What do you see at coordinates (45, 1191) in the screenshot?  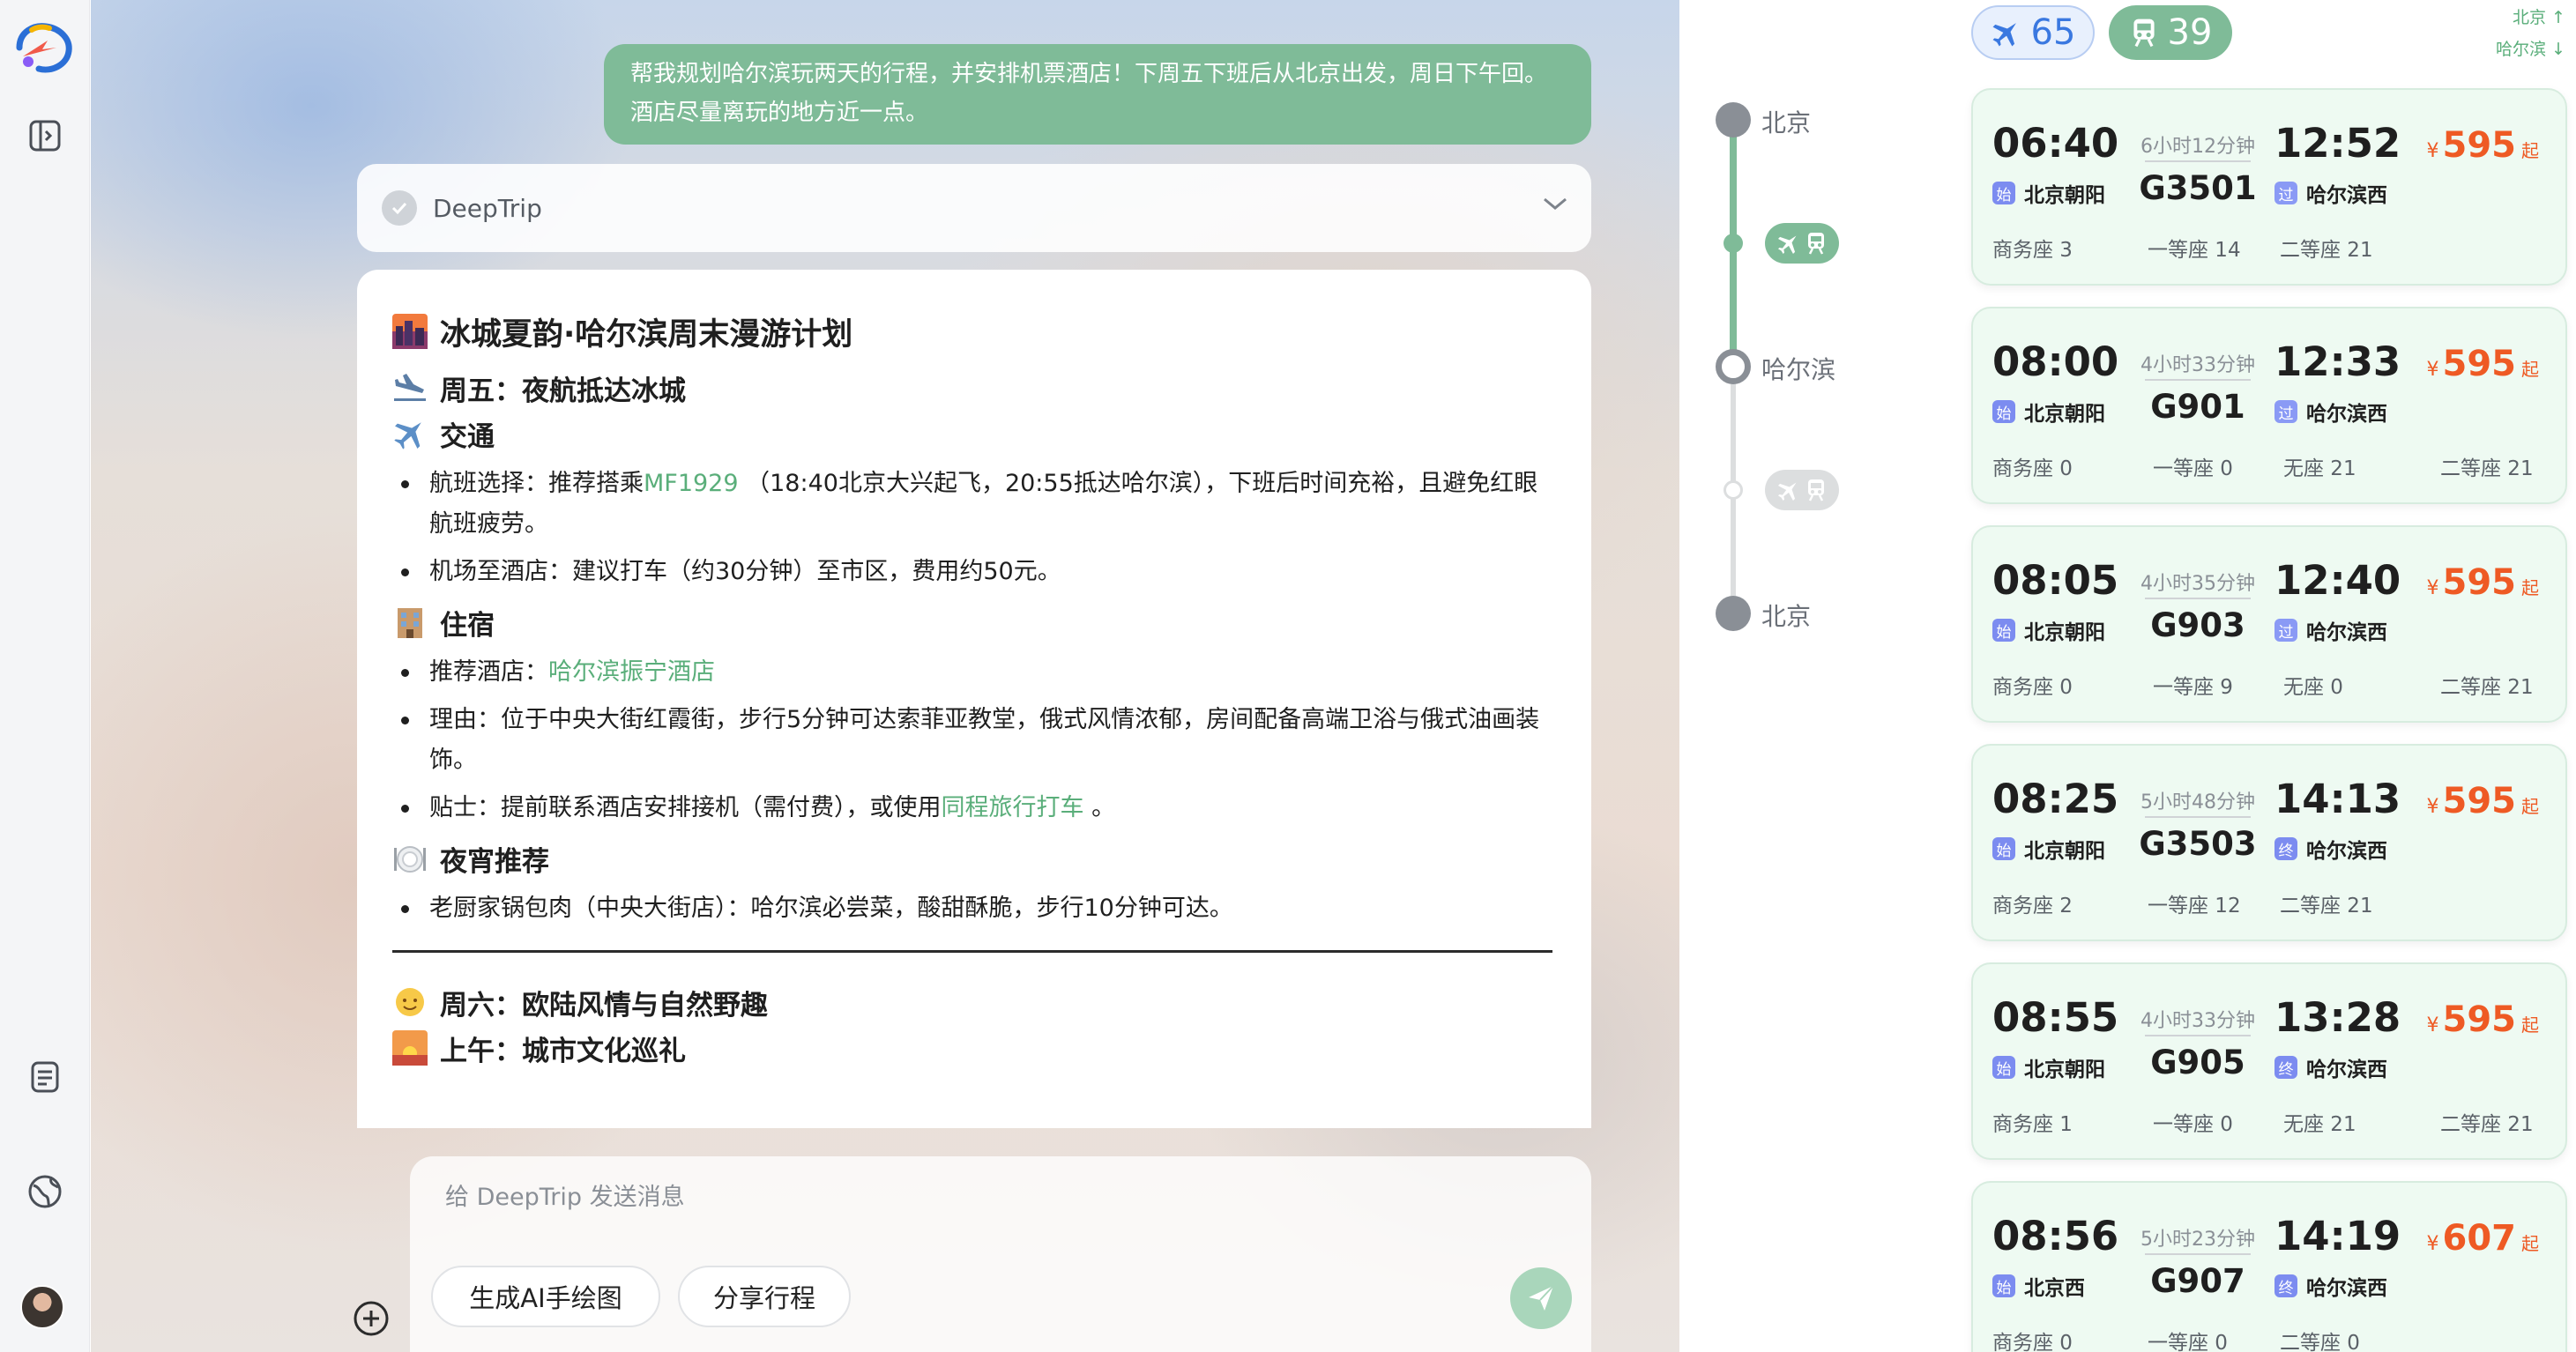 I see `globe-icon` at bounding box center [45, 1191].